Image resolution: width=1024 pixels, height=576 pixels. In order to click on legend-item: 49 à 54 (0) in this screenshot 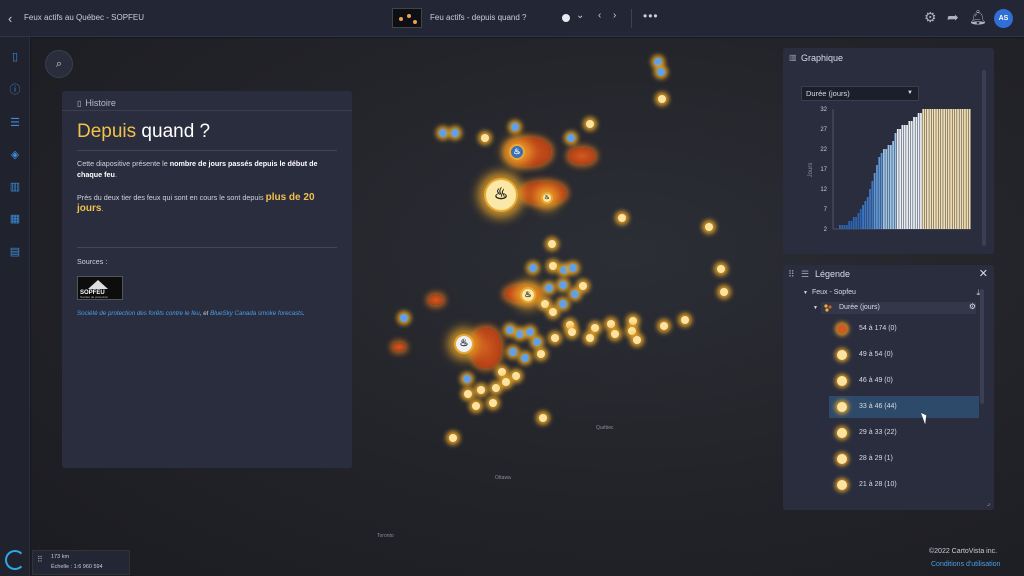, I will do `click(904, 355)`.